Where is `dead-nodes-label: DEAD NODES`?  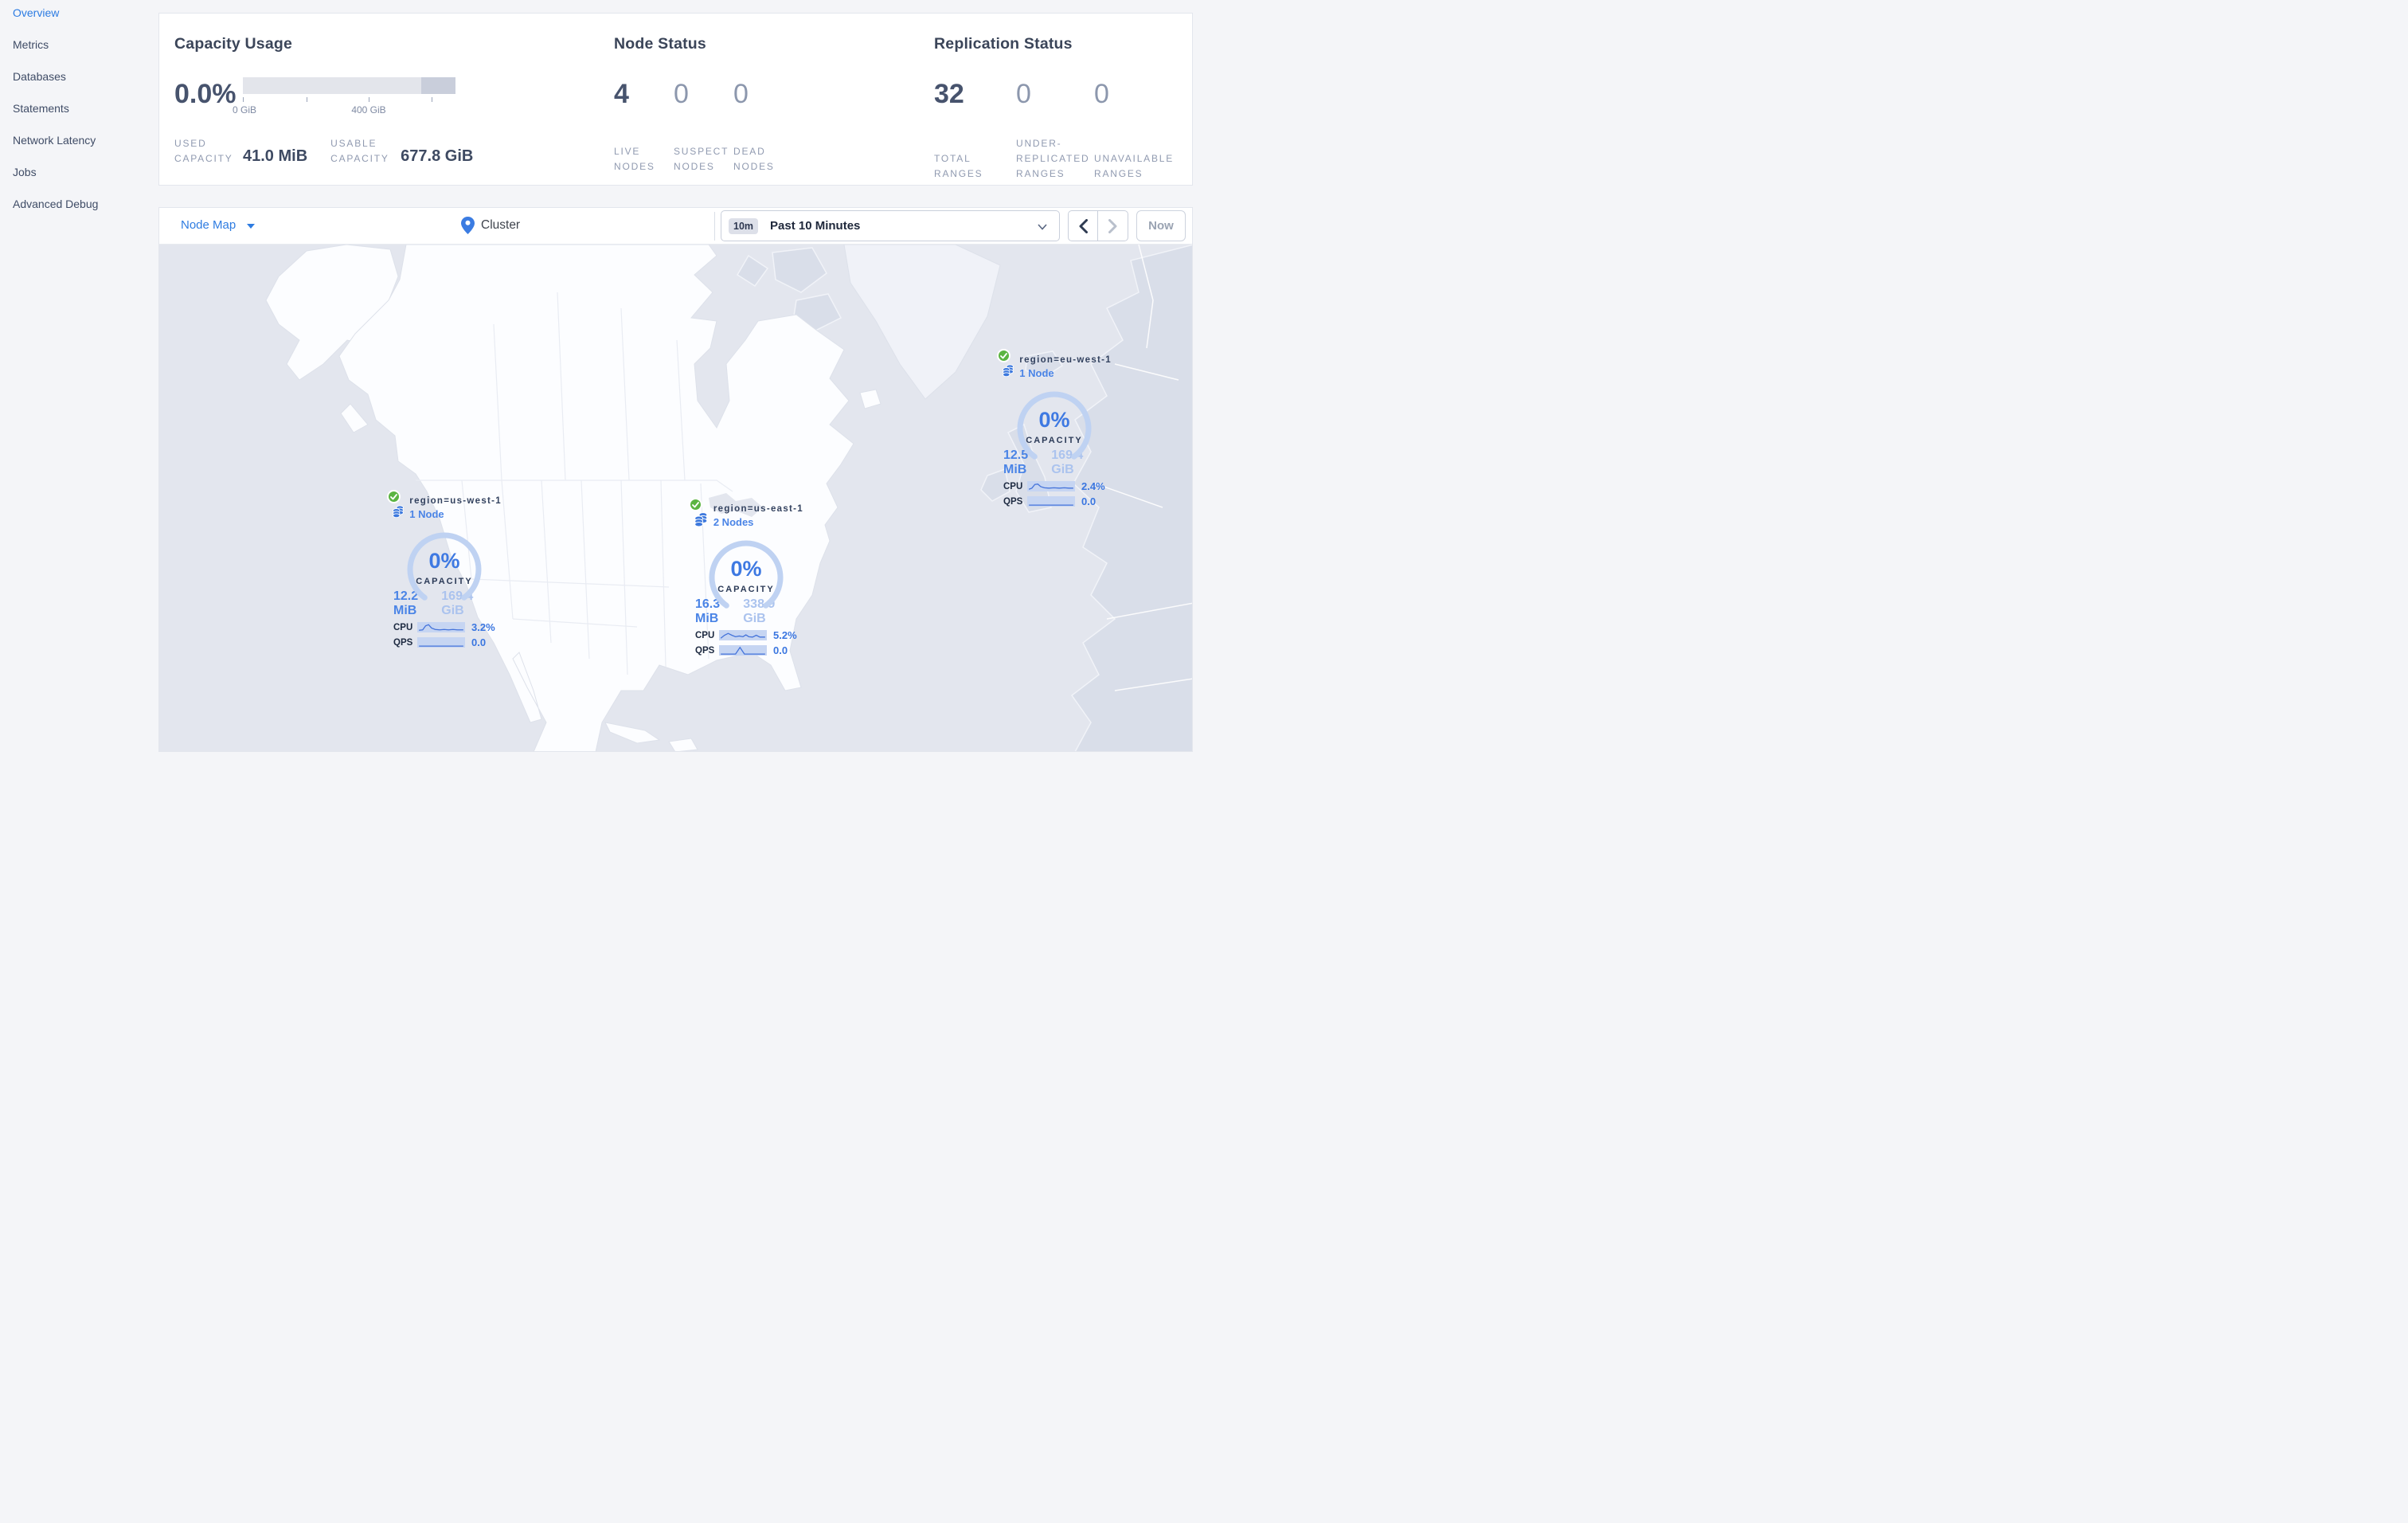 dead-nodes-label: DEAD NODES is located at coordinates (754, 159).